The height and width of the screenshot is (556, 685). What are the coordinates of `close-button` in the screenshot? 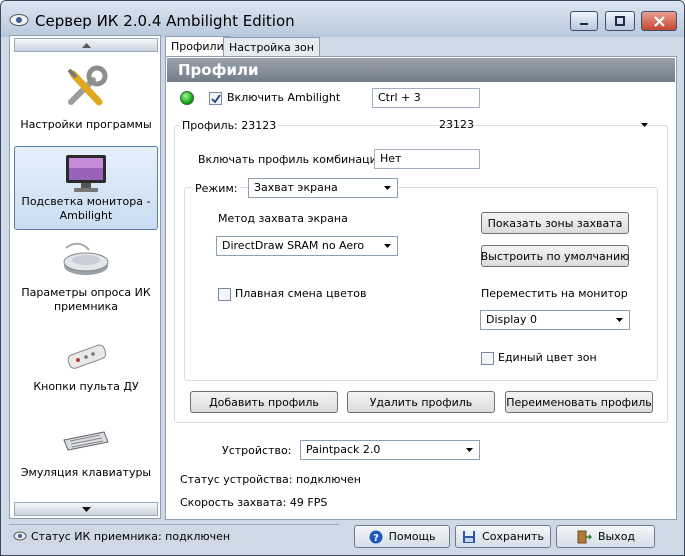 It's located at (659, 21).